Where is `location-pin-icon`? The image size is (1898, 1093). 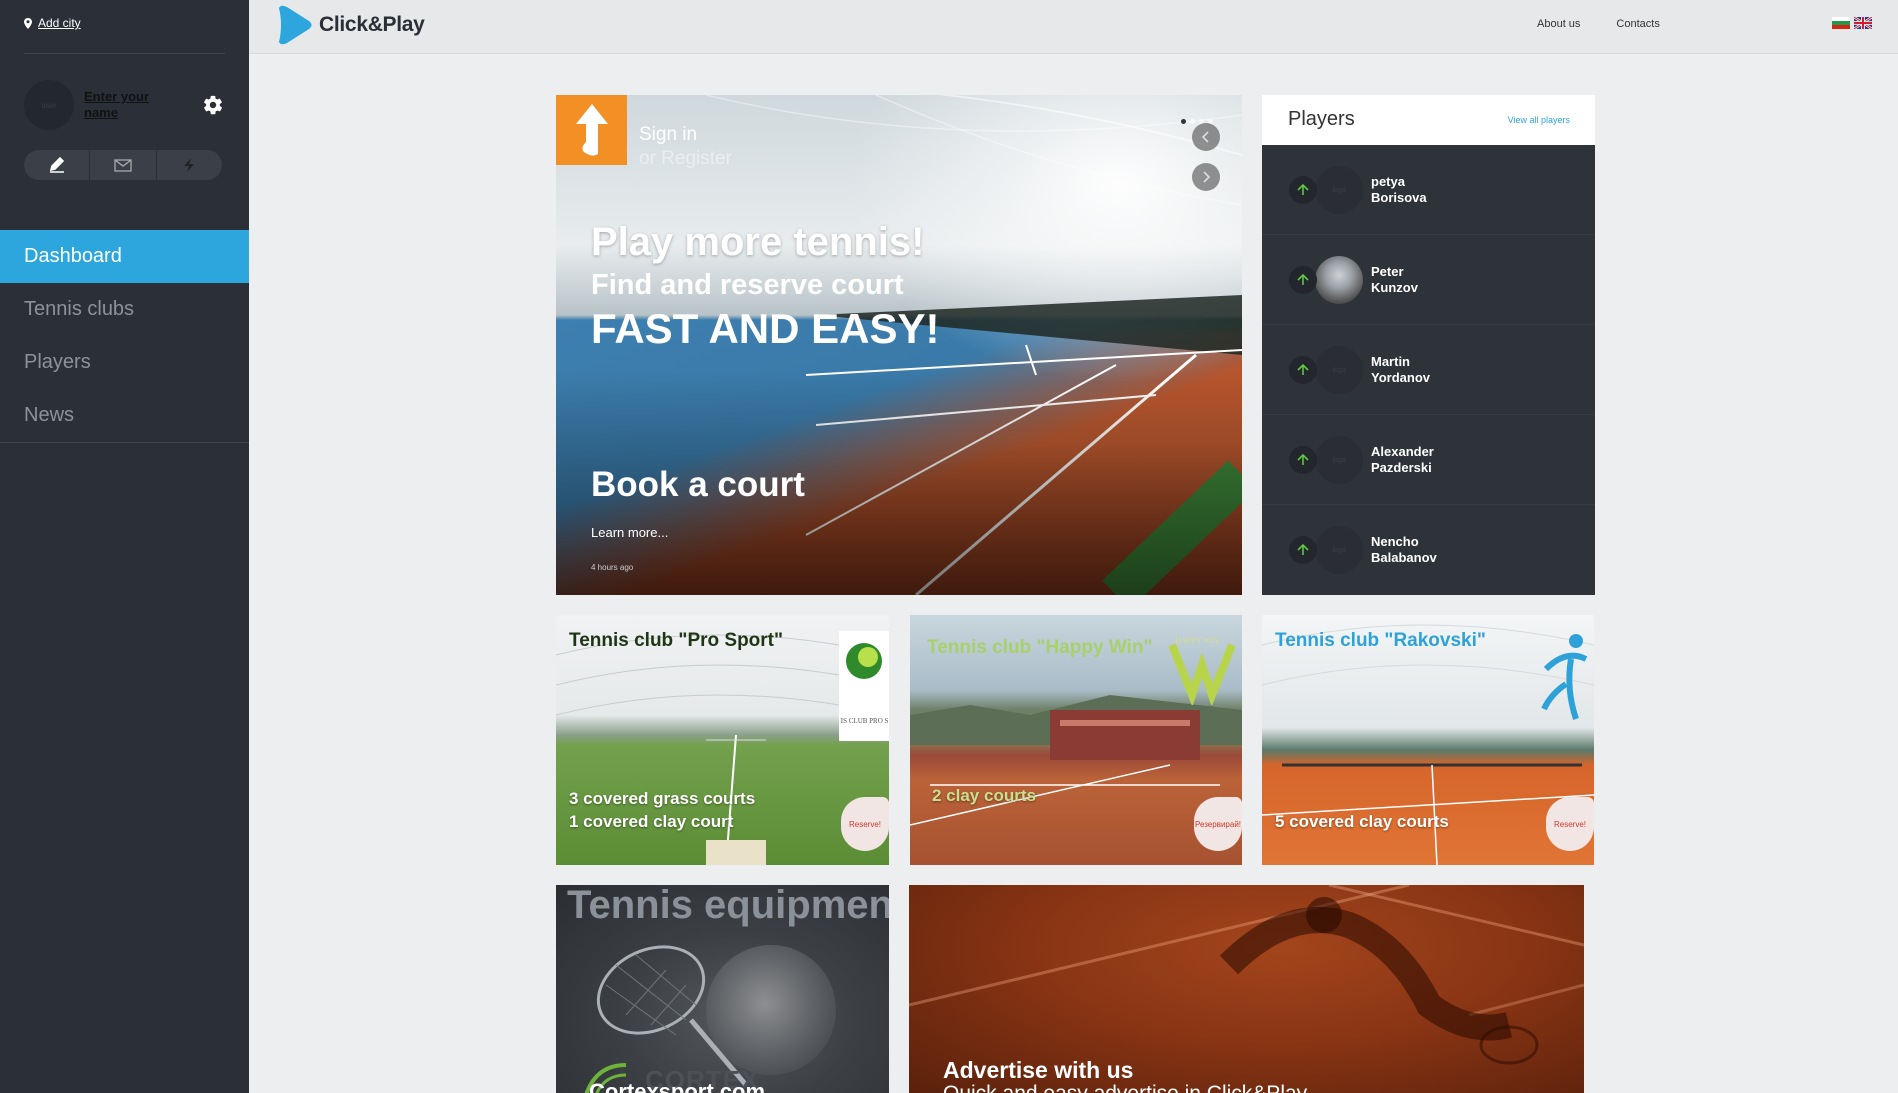
location-pin-icon is located at coordinates (28, 23).